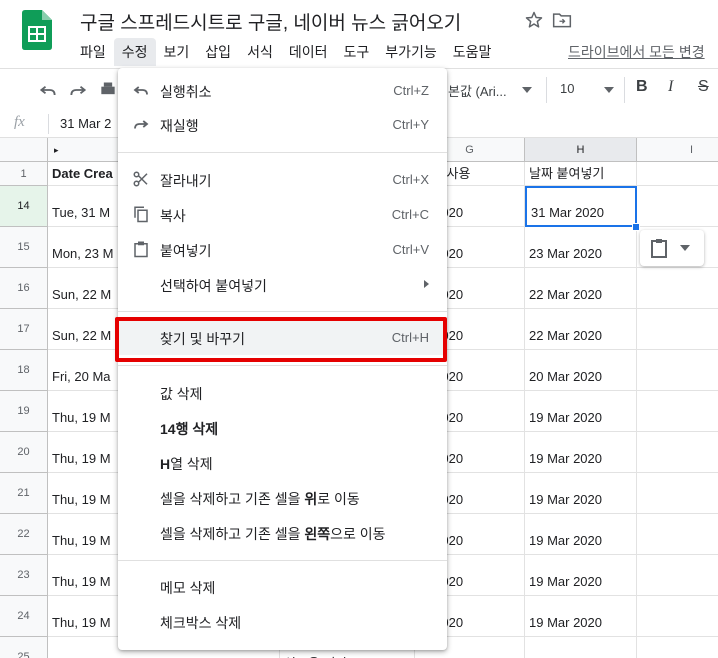 Image resolution: width=718 pixels, height=658 pixels. I want to click on menu-item-label: 메모 삭제, so click(188, 588).